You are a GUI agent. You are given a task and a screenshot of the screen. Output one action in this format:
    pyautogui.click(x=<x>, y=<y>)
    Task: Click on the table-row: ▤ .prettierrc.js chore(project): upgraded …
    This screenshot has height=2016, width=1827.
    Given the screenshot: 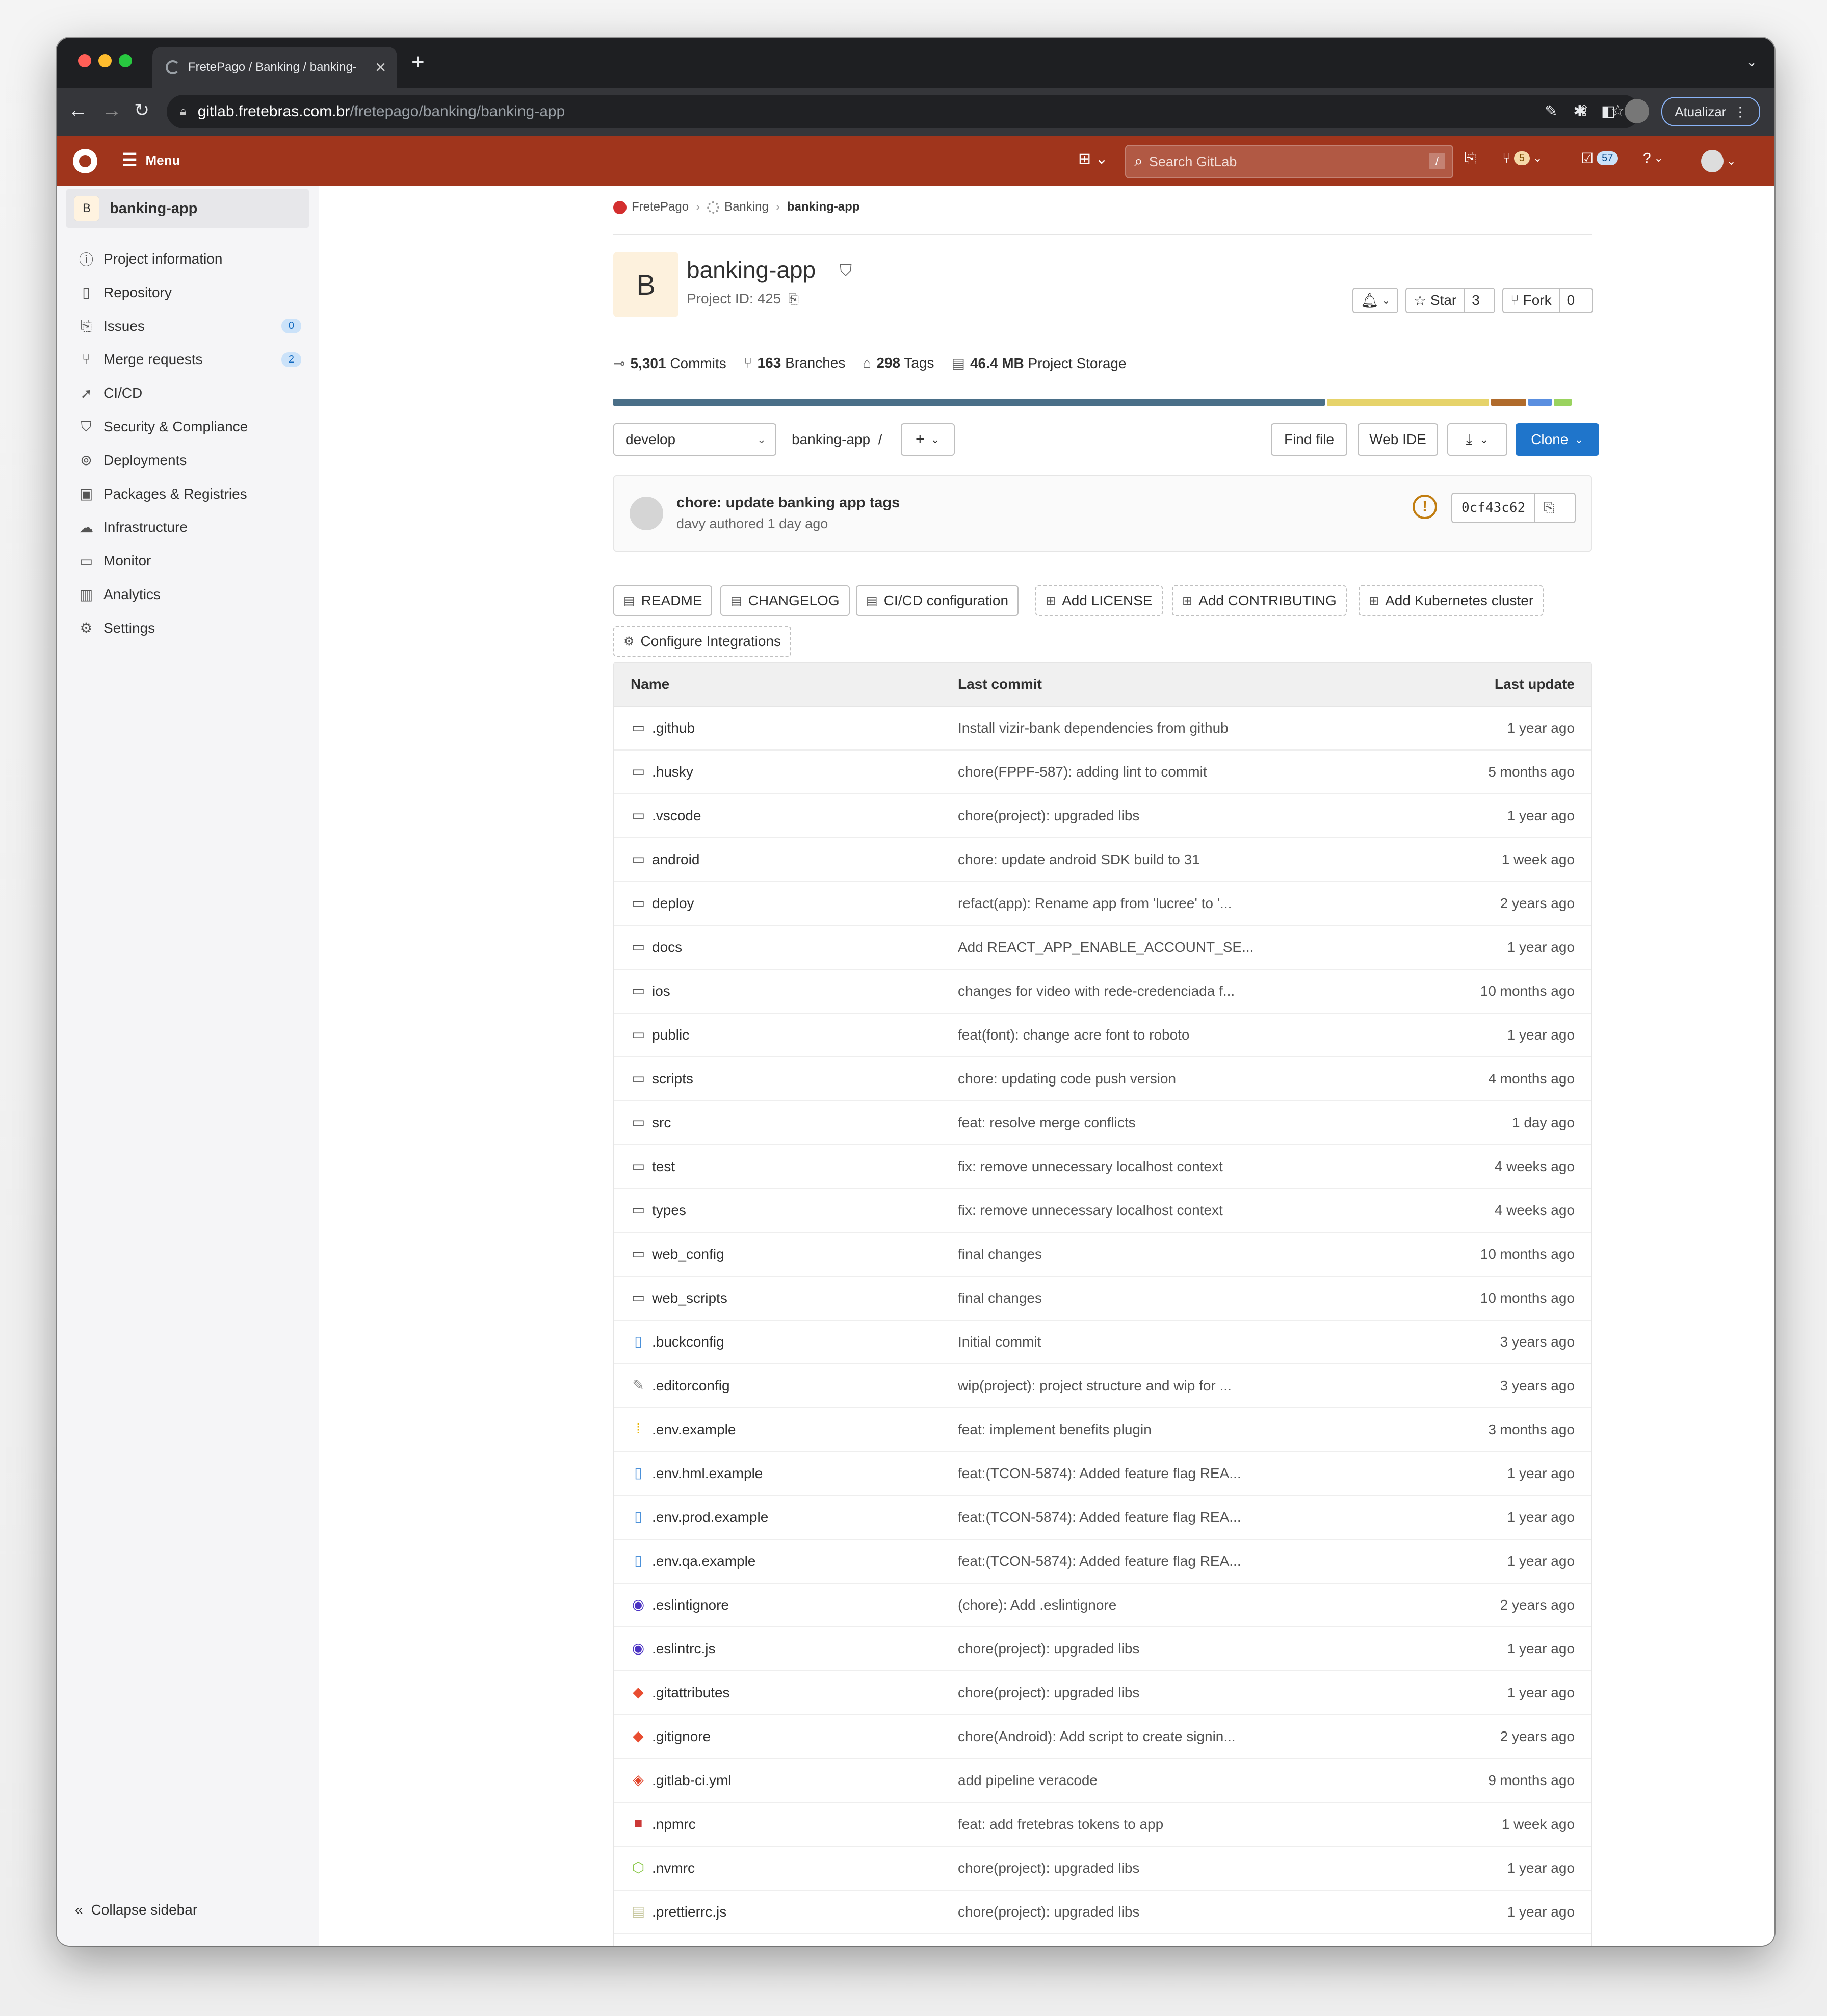 What is the action you would take?
    pyautogui.click(x=1102, y=1912)
    